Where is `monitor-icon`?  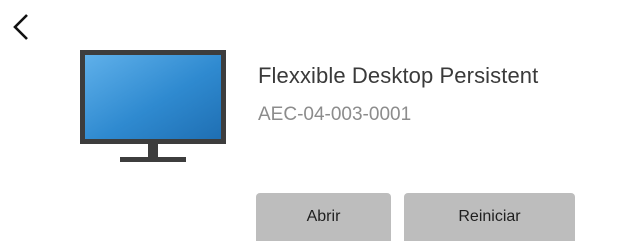 monitor-icon is located at coordinates (153, 107).